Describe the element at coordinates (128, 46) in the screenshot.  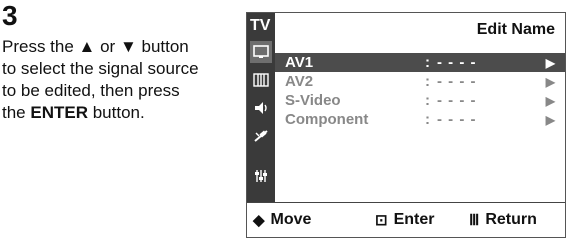
I see `down-arrow-icon: ▼` at that location.